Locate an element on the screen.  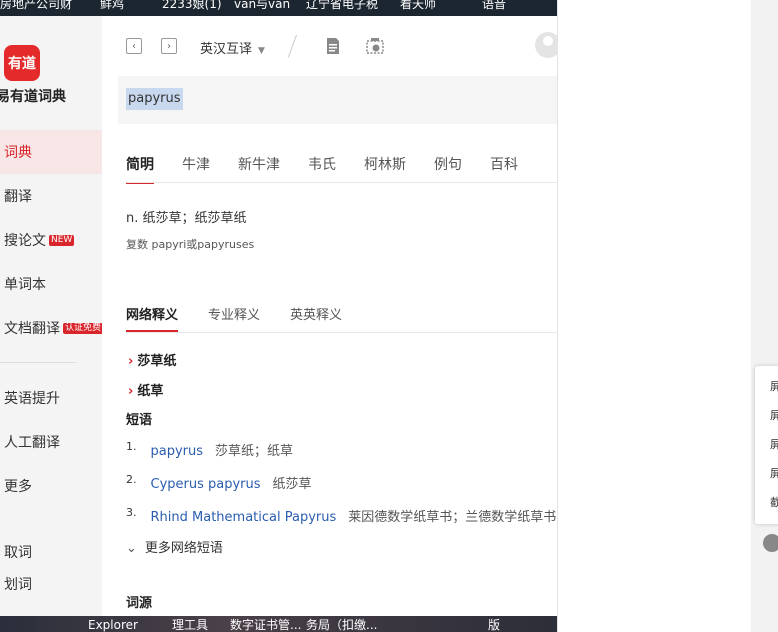
taskbar-item: van与van is located at coordinates (262, 5).